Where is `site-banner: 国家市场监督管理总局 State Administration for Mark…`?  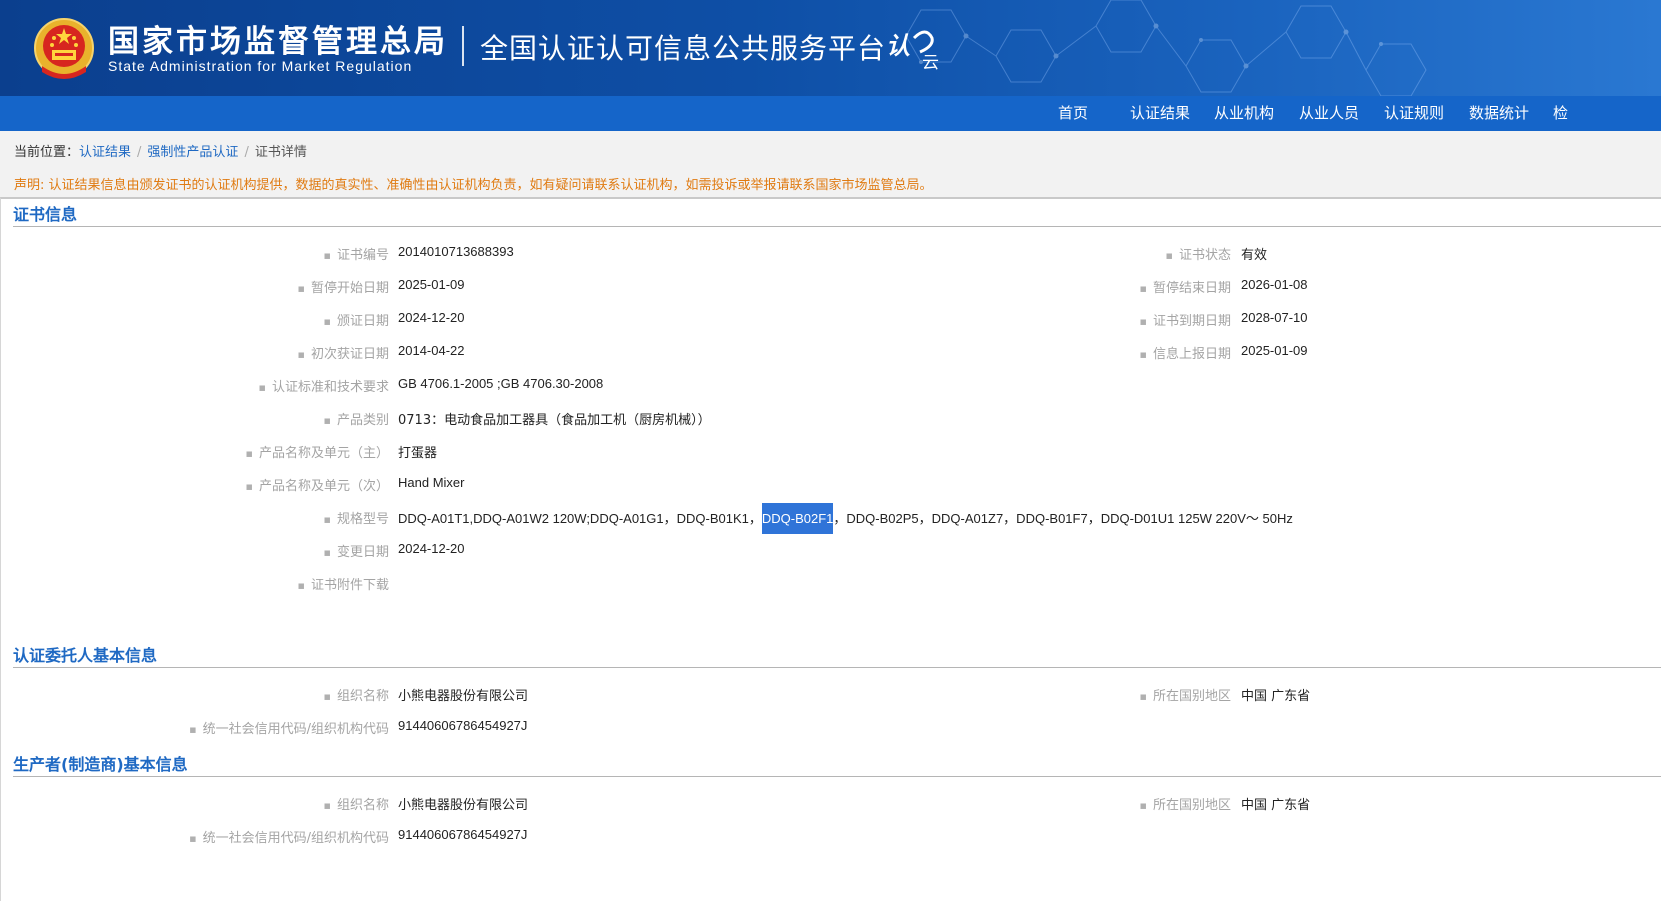 site-banner: 国家市场监督管理总局 State Administration for Mark… is located at coordinates (830, 48).